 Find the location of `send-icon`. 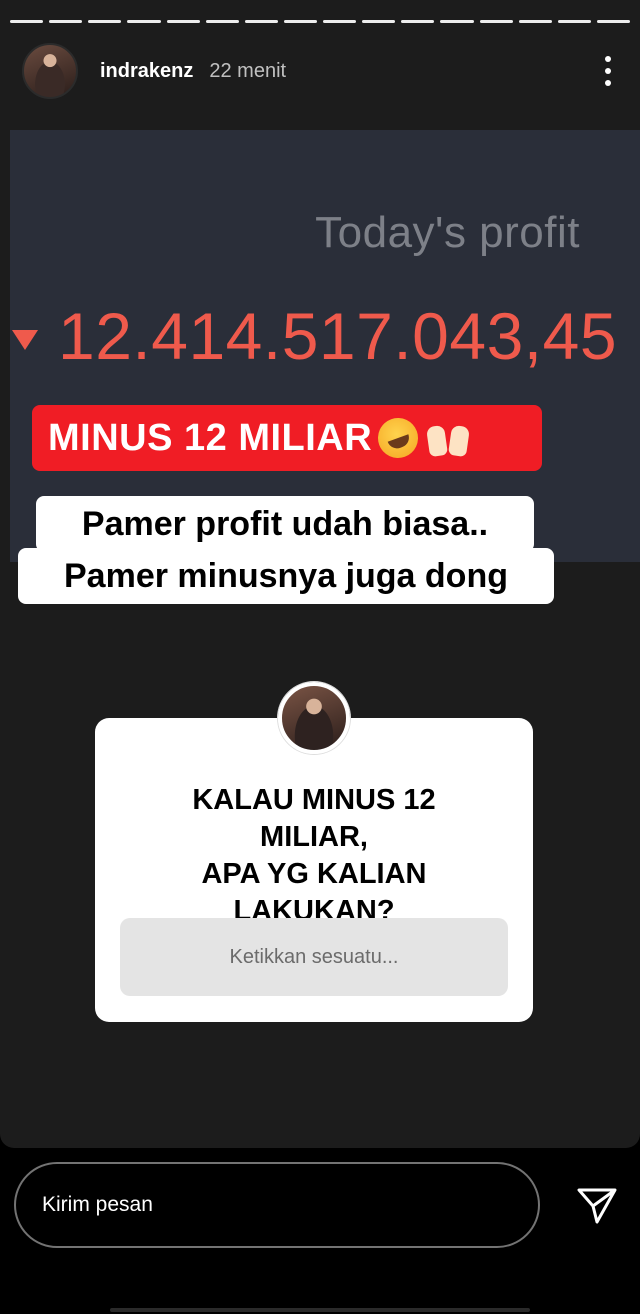

send-icon is located at coordinates (597, 1206).